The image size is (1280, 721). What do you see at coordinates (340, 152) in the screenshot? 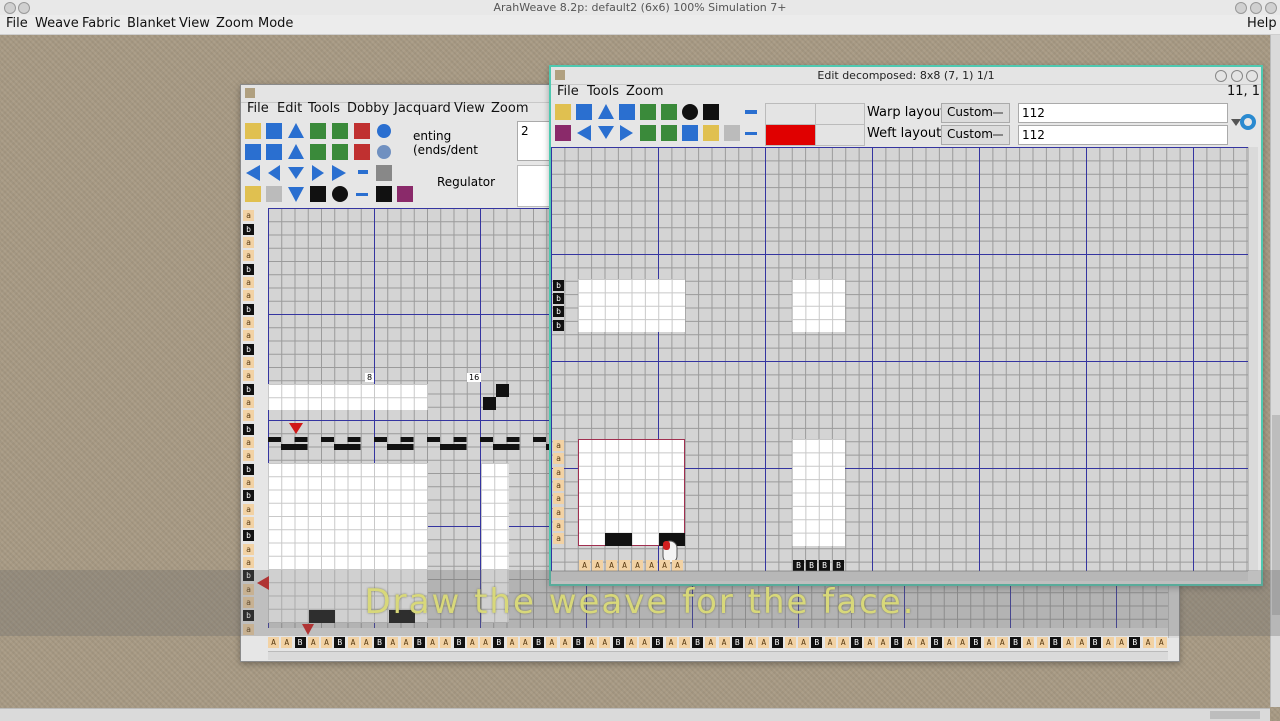
I see `diagonal-2-icon` at bounding box center [340, 152].